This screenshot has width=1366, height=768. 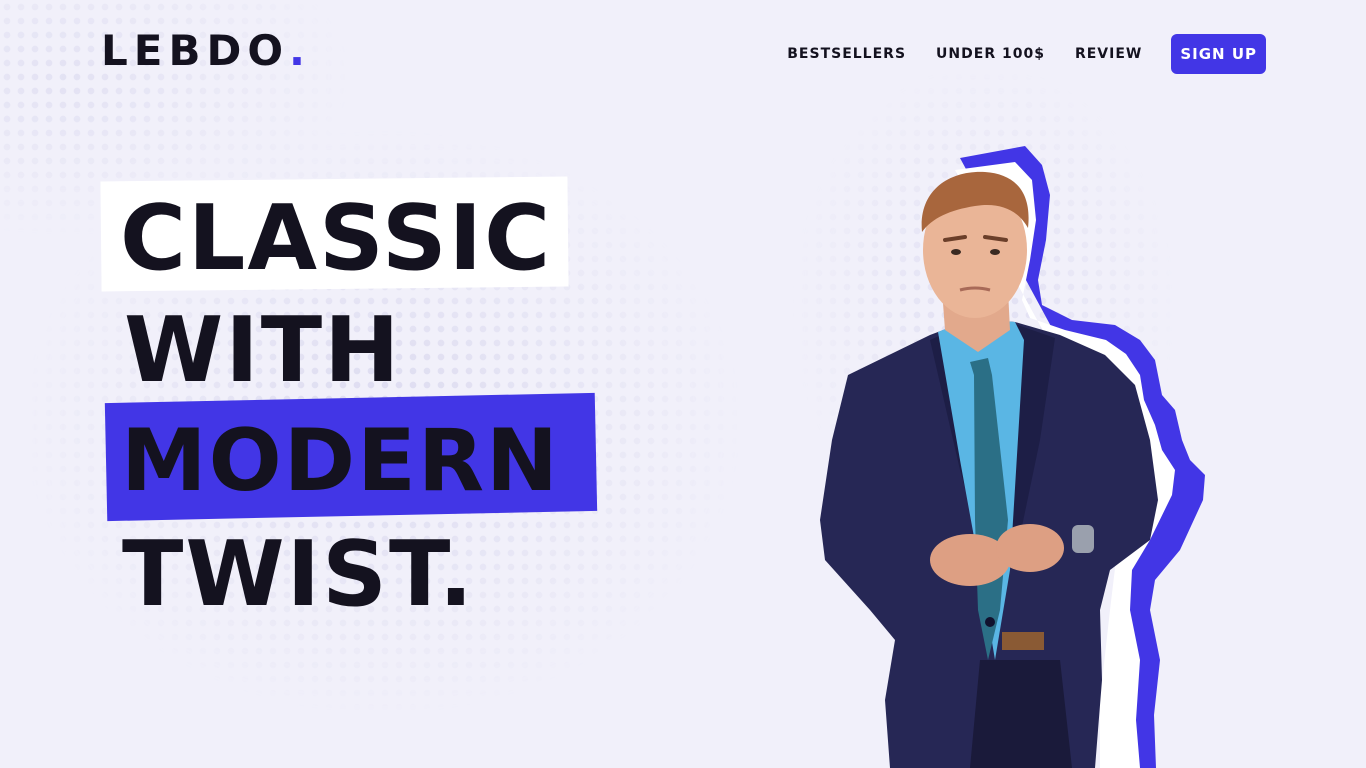 What do you see at coordinates (1023, 641) in the screenshot?
I see `belt` at bounding box center [1023, 641].